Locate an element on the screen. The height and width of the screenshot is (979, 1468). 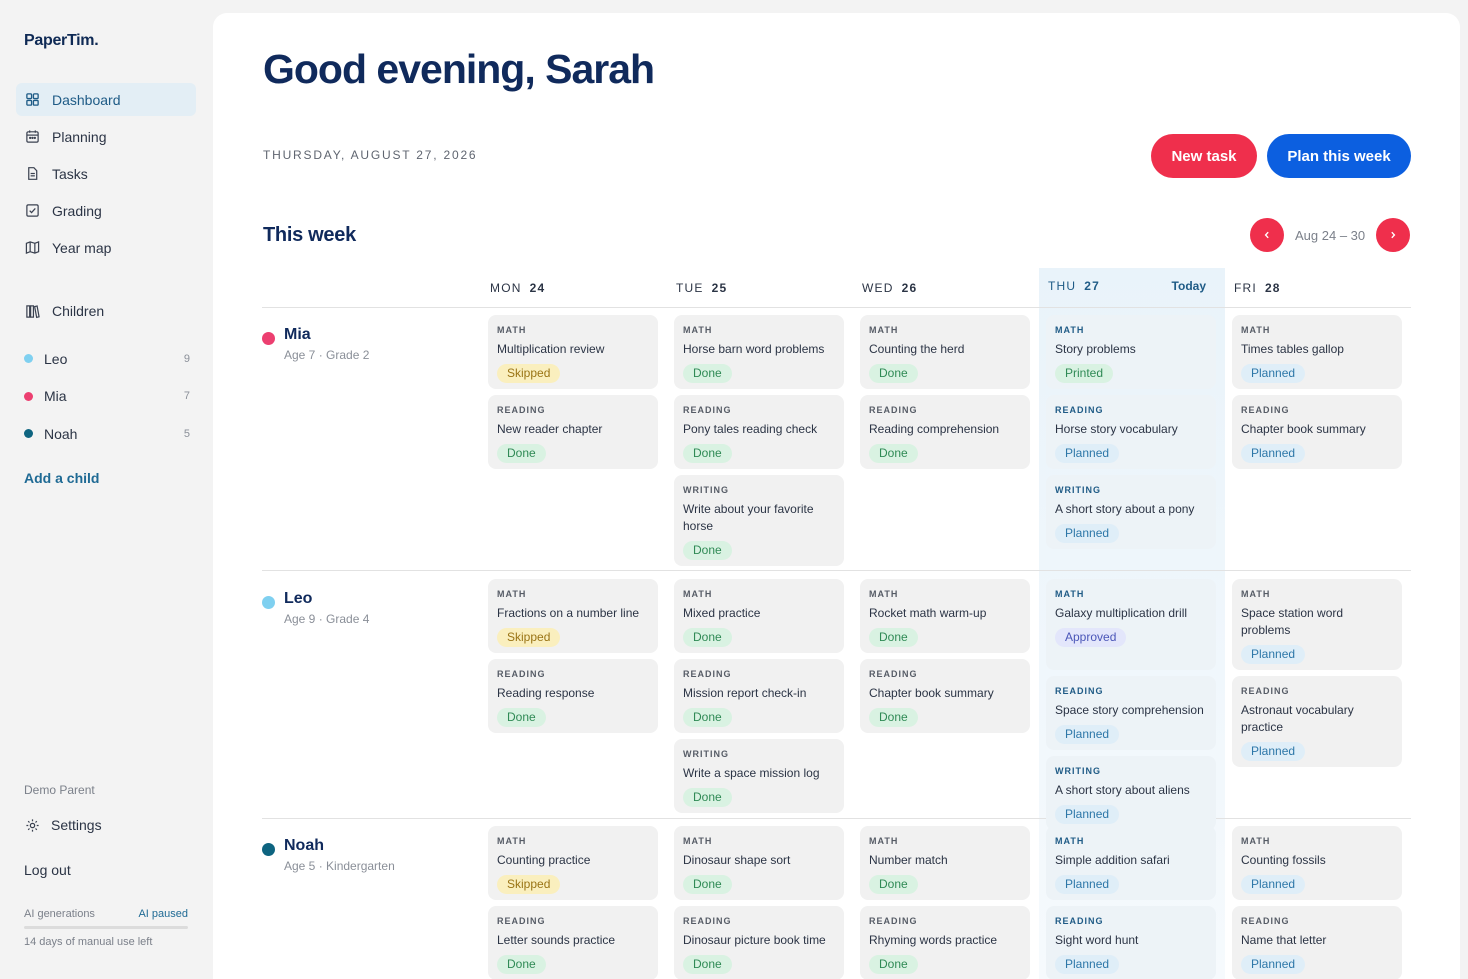
chevron-right-icon is located at coordinates (1393, 235).